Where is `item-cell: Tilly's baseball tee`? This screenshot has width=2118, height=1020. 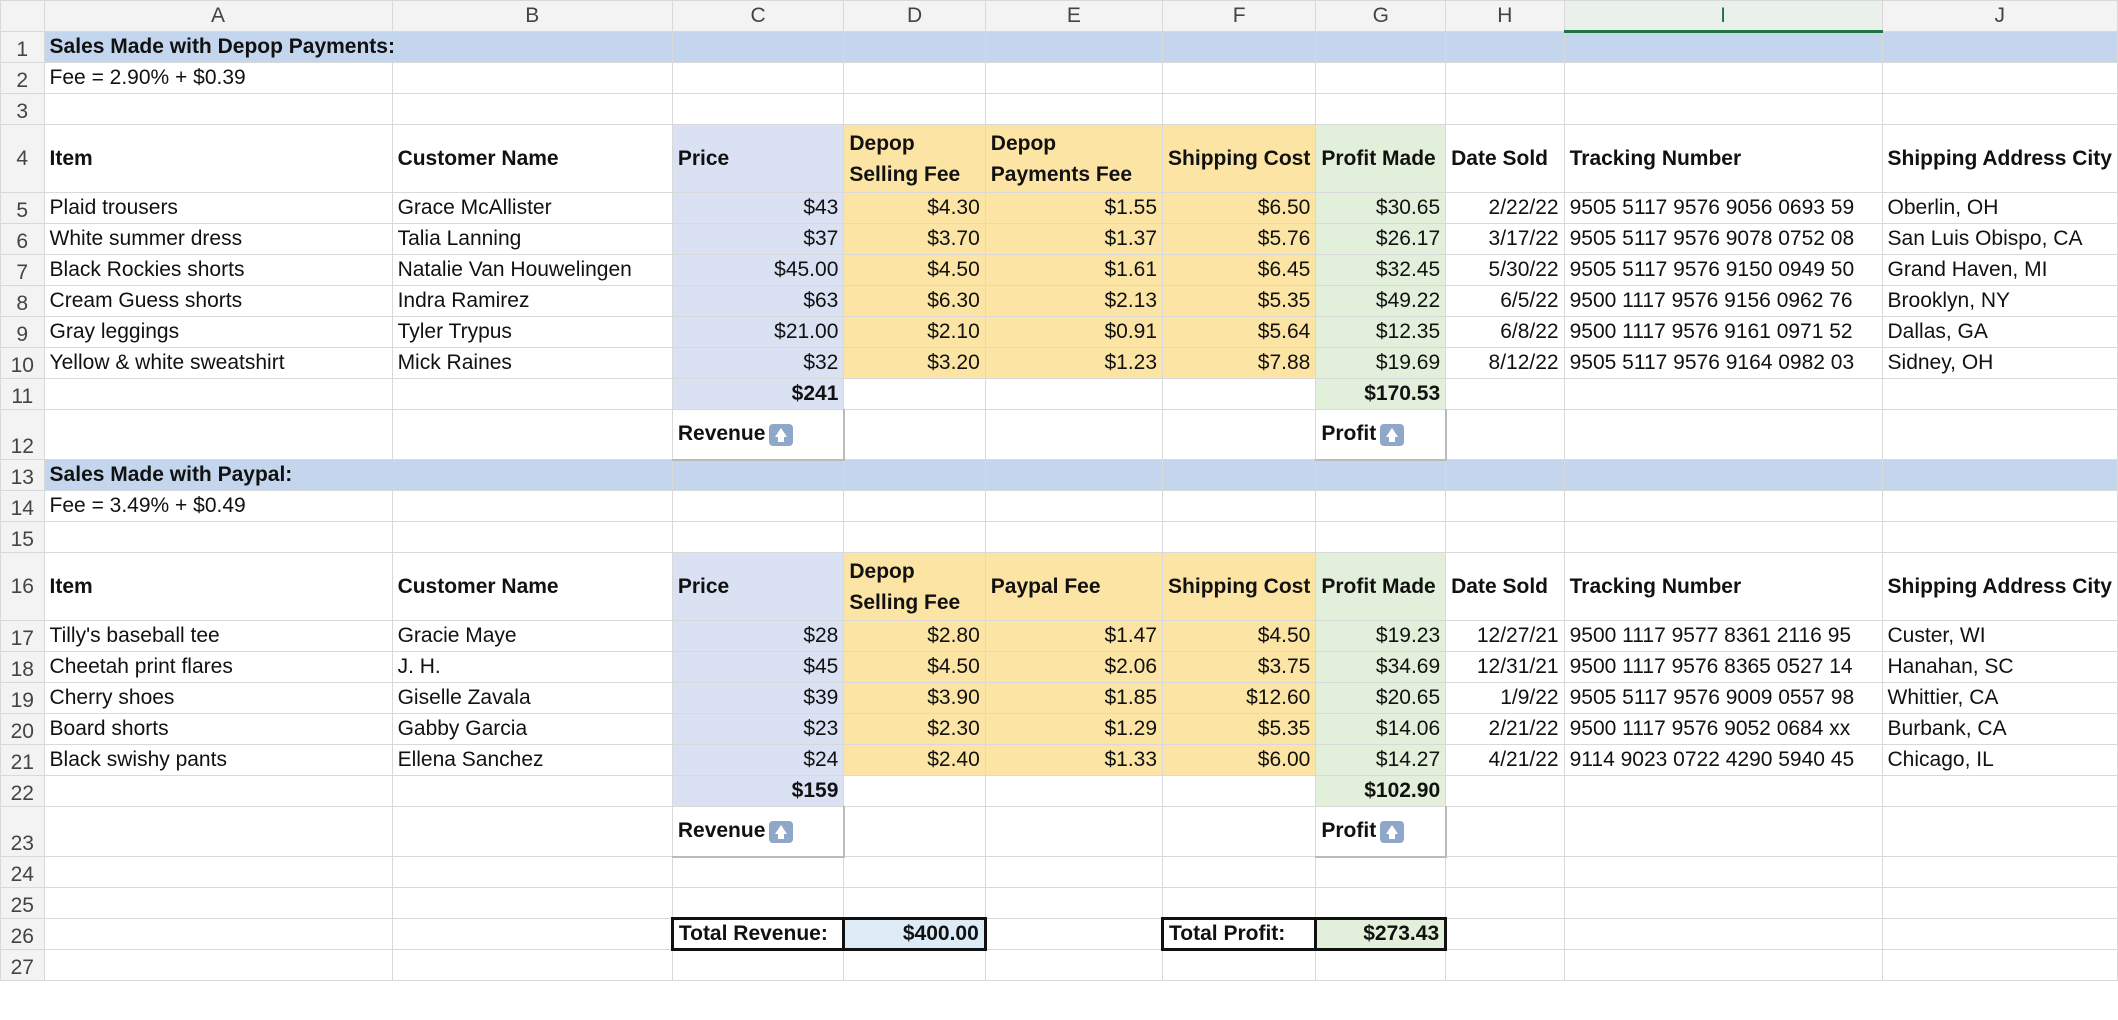
item-cell: Tilly's baseball tee is located at coordinates (218, 636).